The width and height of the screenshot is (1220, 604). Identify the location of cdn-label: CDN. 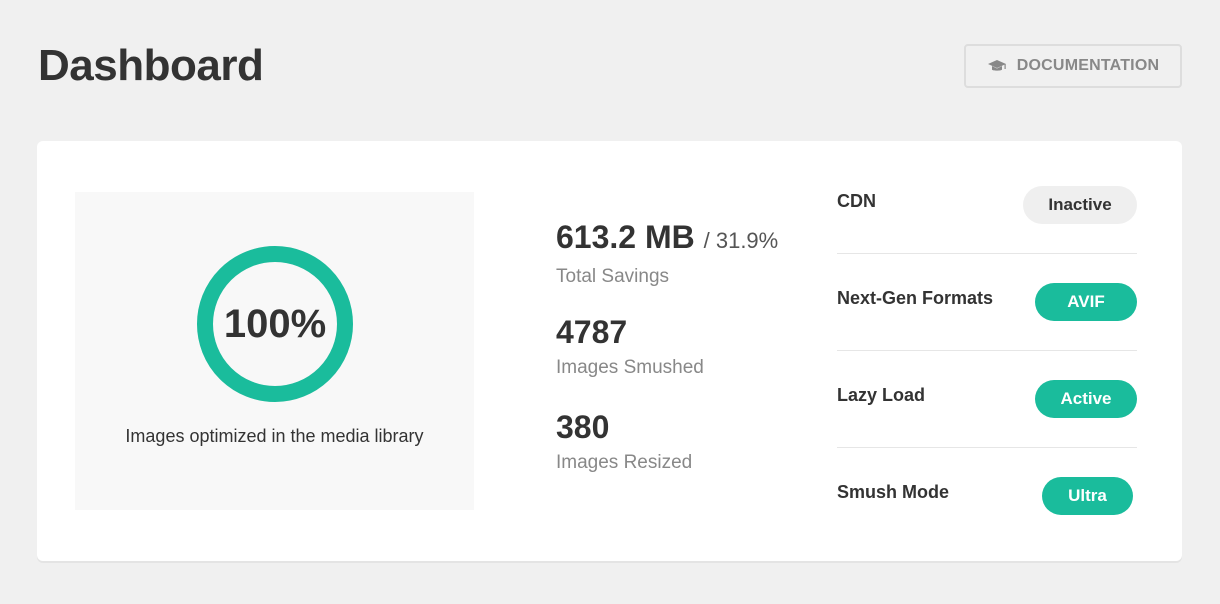
(856, 201).